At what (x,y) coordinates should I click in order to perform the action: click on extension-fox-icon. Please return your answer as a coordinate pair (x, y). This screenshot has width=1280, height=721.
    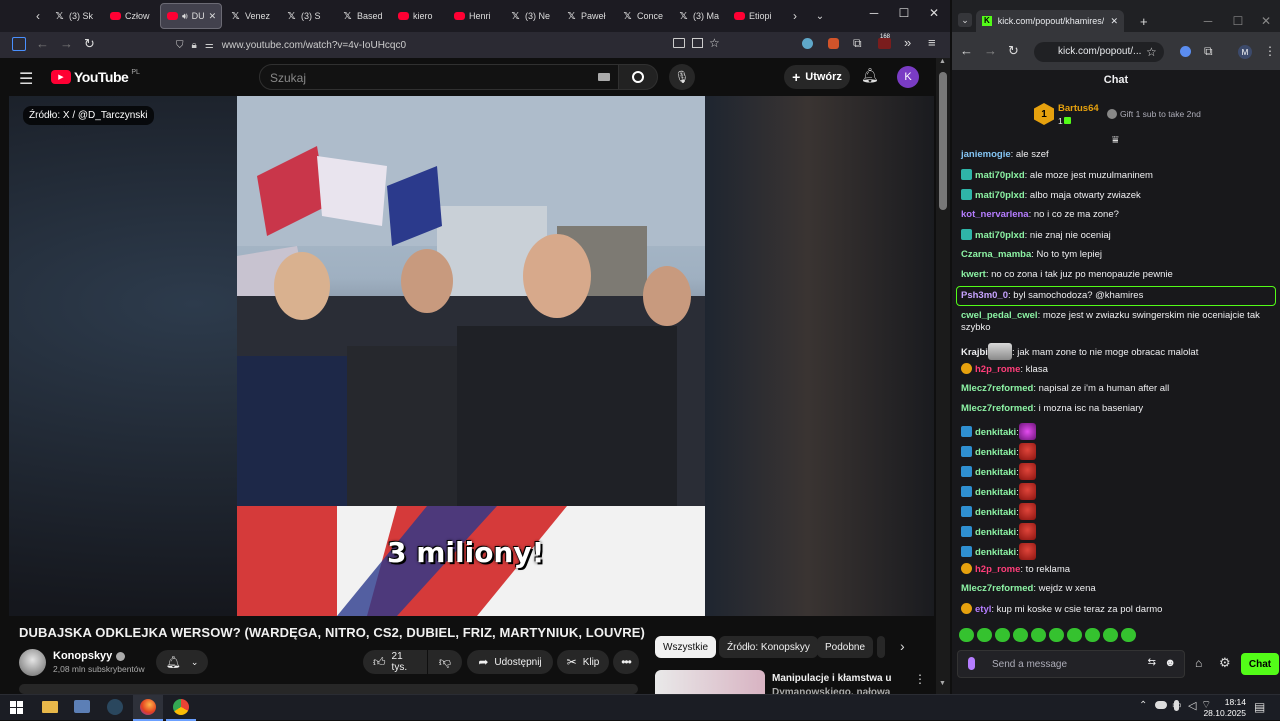
    Looking at the image, I should click on (833, 43).